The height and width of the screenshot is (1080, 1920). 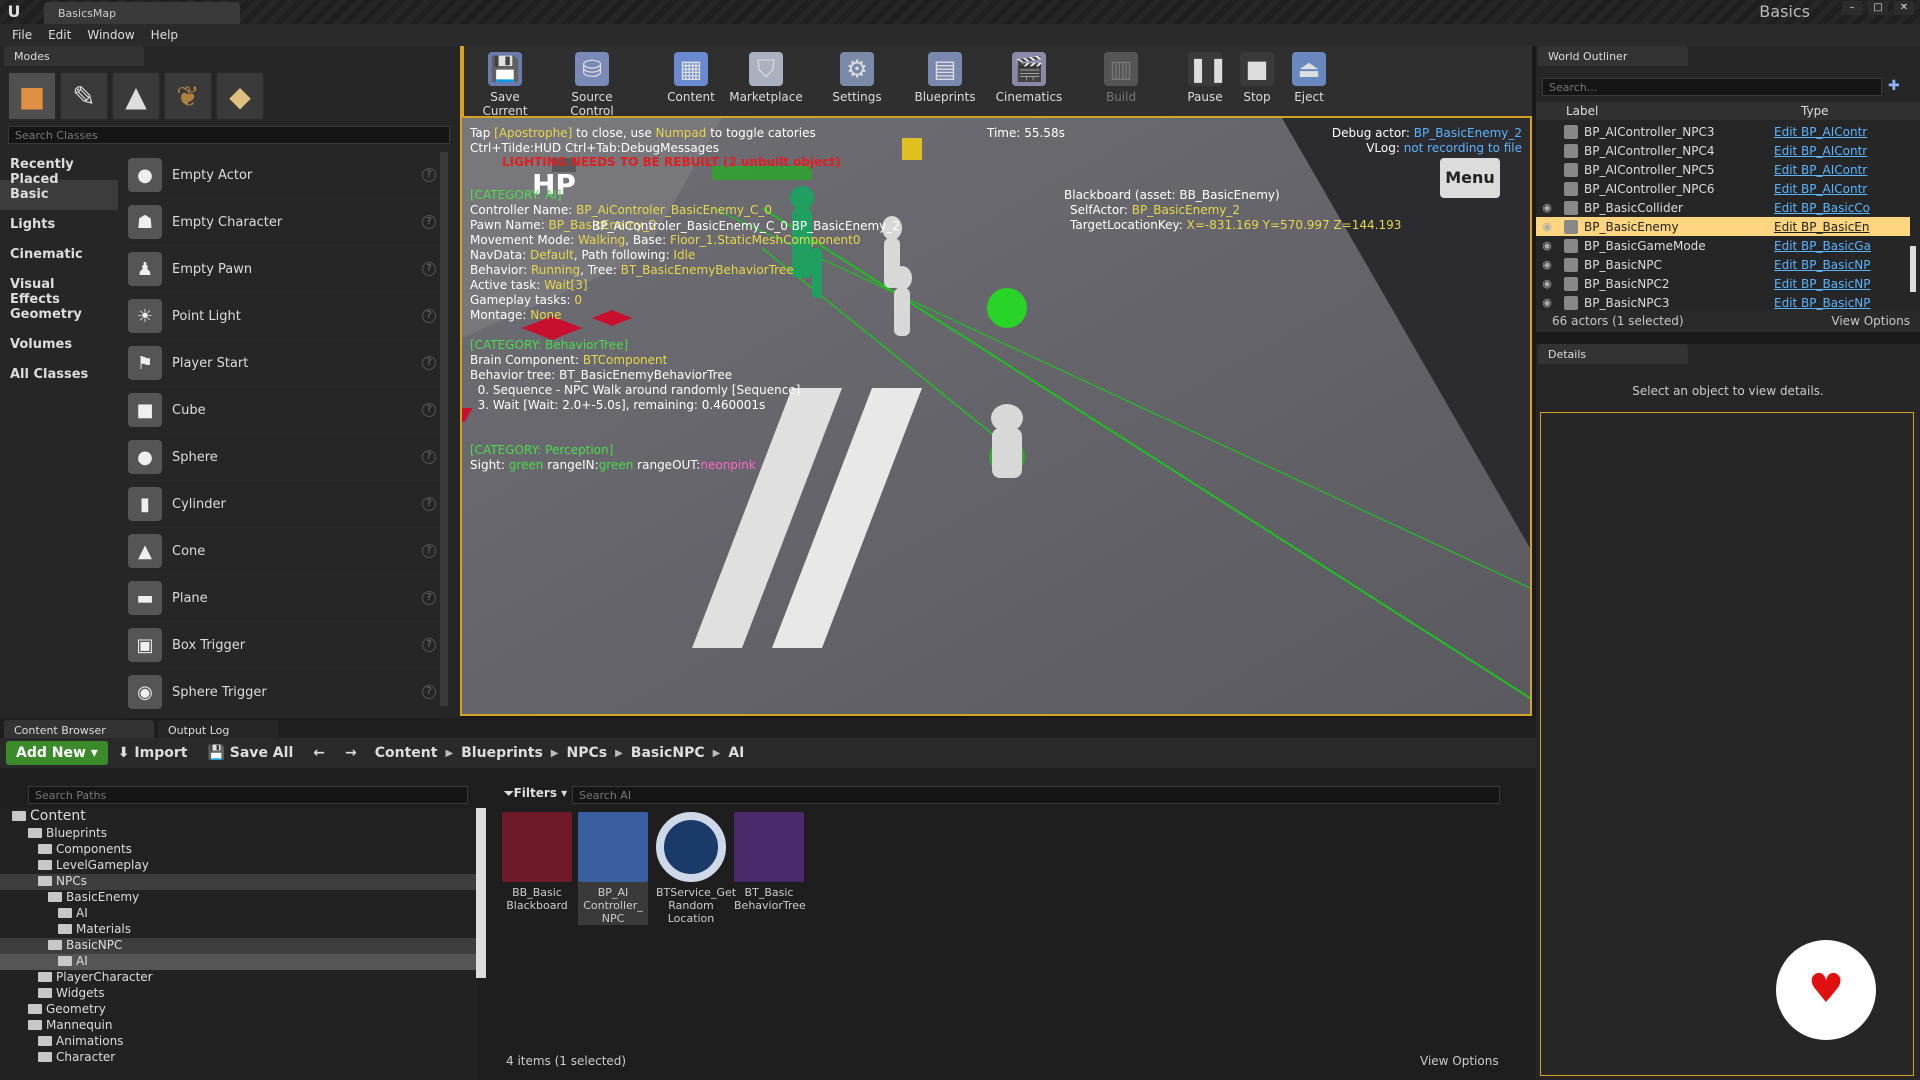 What do you see at coordinates (696, 868) in the screenshot?
I see `asset-tile: BTService_Get Random Location` at bounding box center [696, 868].